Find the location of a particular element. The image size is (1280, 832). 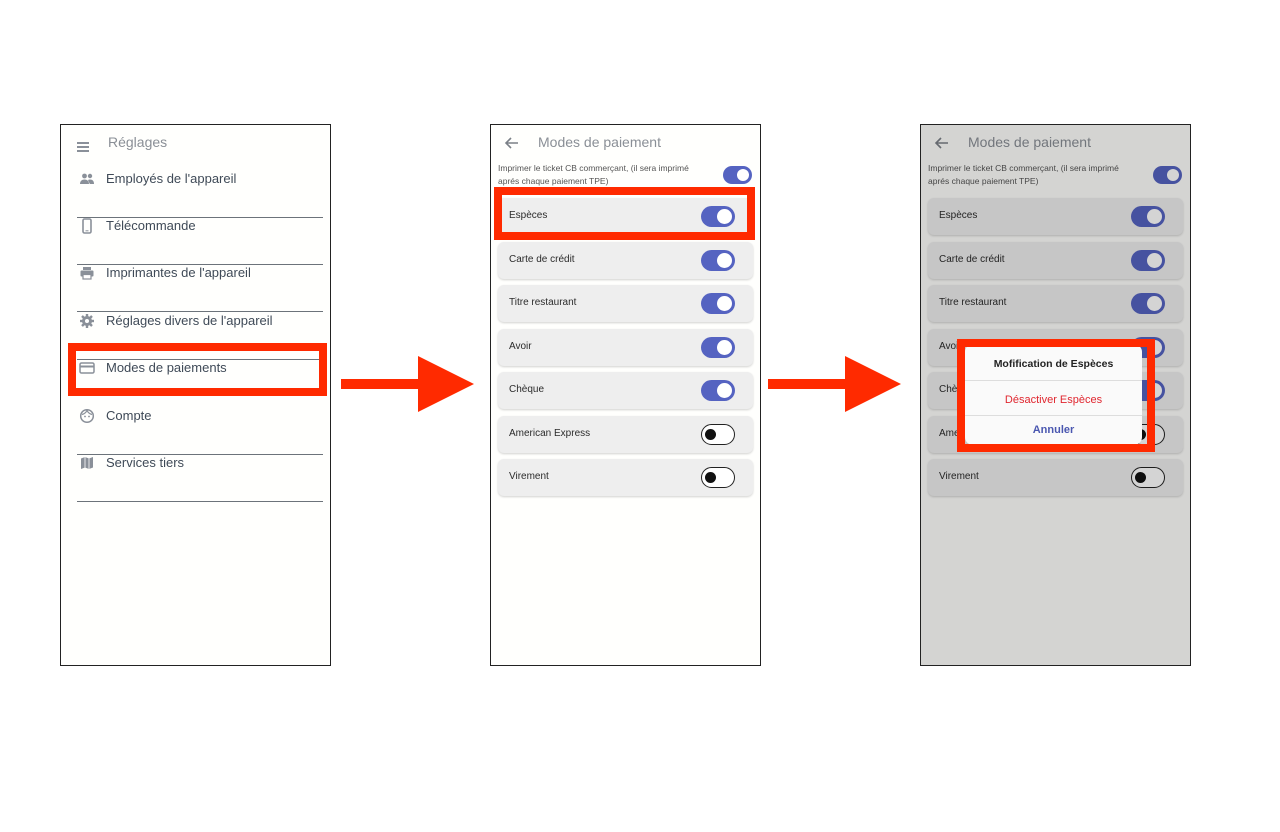

payment-mode-label: Carte de crédit is located at coordinates (542, 259).